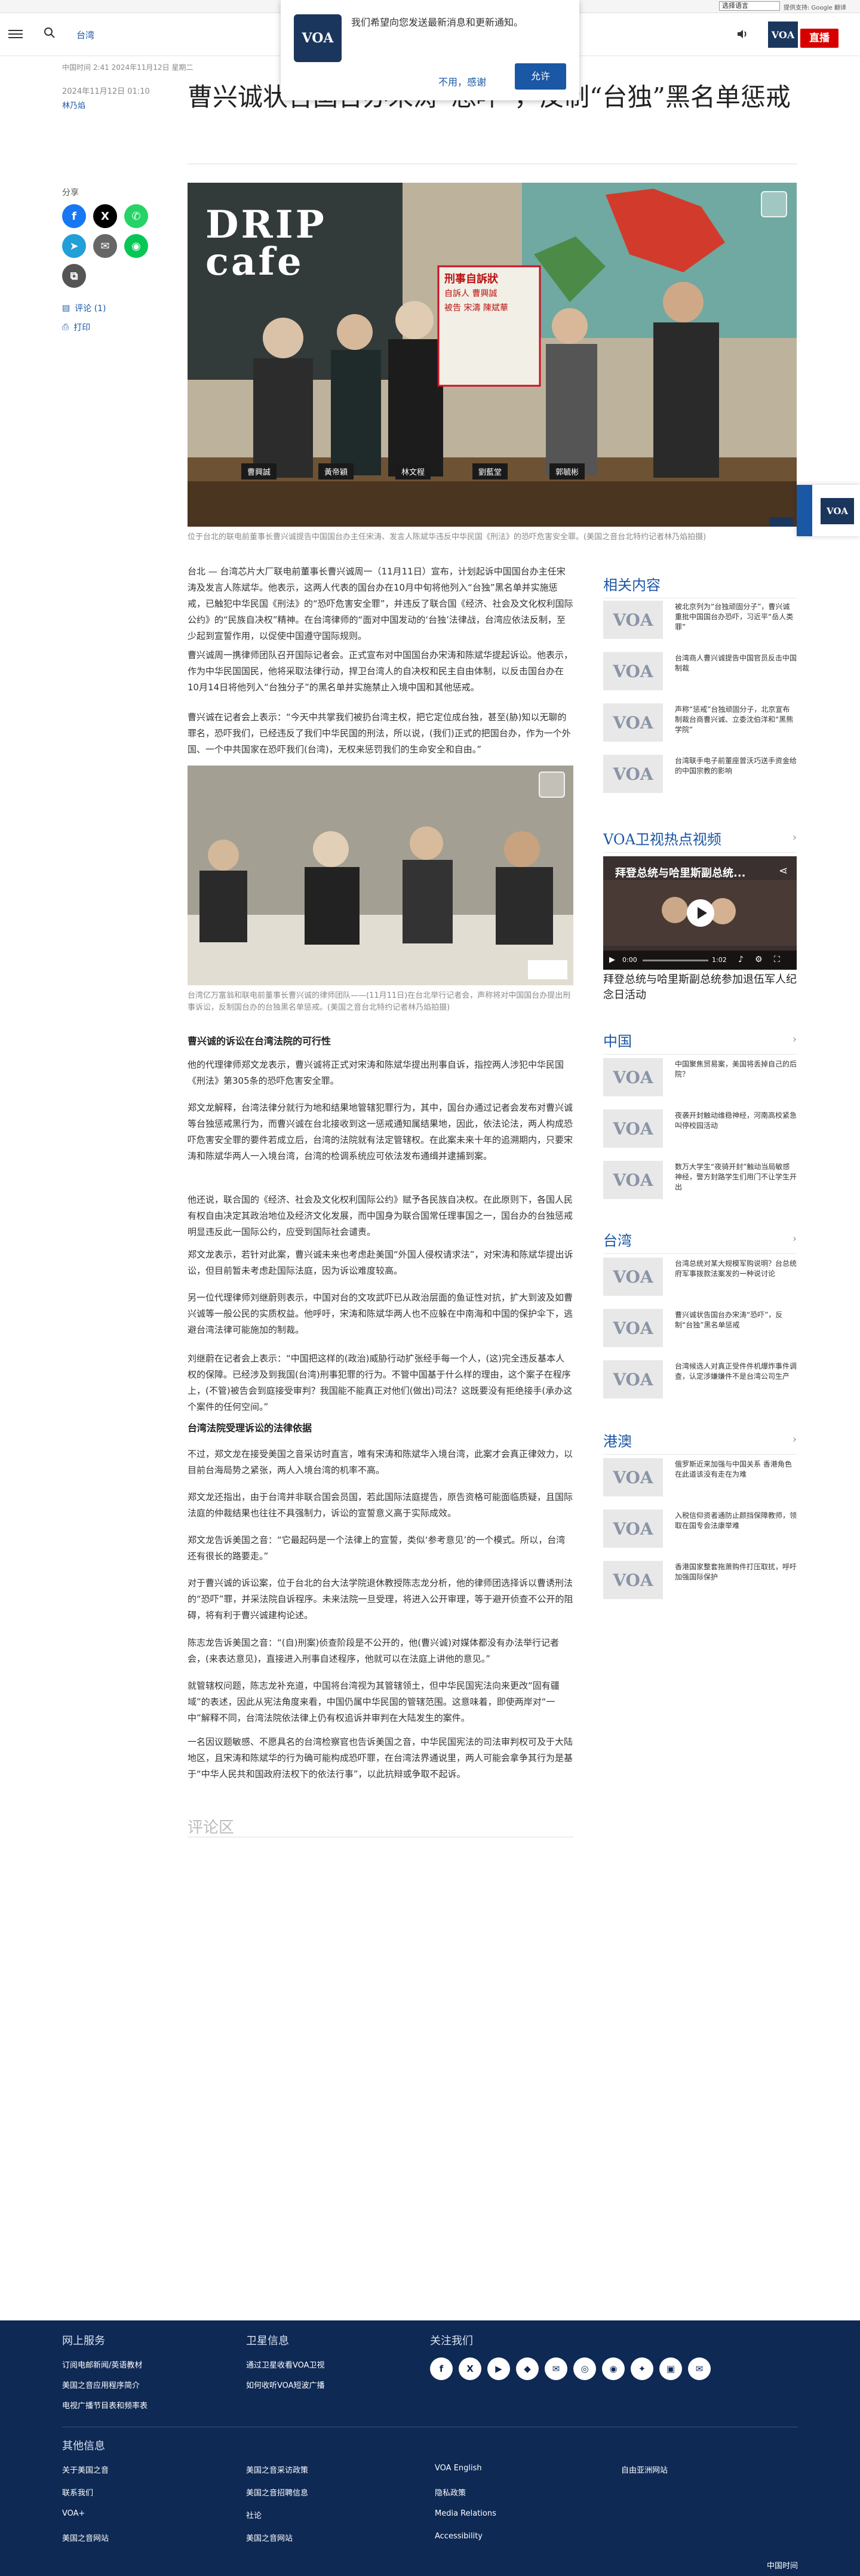 The width and height of the screenshot is (860, 2576). Describe the element at coordinates (700, 1241) in the screenshot. I see `taiwan-heading: 台湾 ›` at that location.